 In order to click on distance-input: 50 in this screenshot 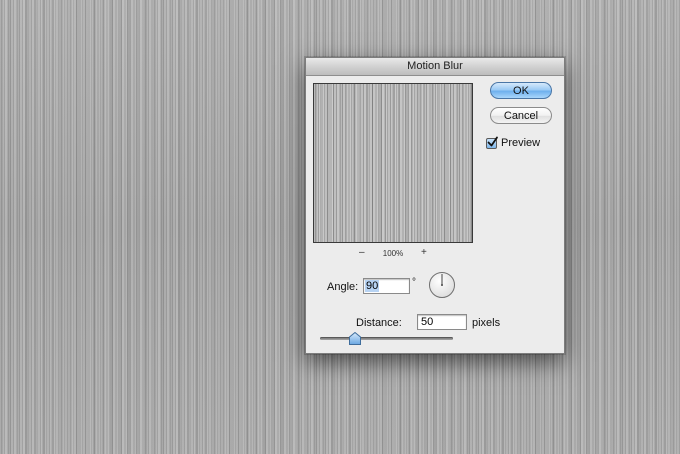, I will do `click(442, 322)`.